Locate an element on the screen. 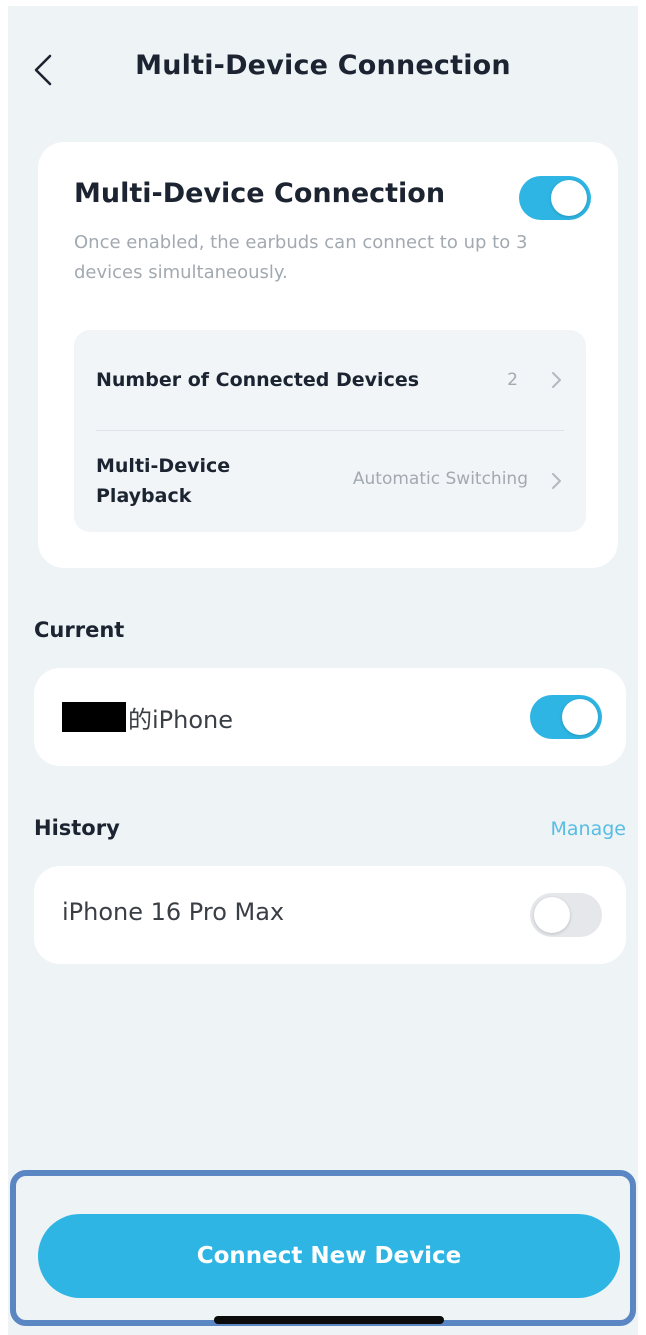 This screenshot has height=1335, width=646. nav-bar: Multi-Device Connection is located at coordinates (323, 66).